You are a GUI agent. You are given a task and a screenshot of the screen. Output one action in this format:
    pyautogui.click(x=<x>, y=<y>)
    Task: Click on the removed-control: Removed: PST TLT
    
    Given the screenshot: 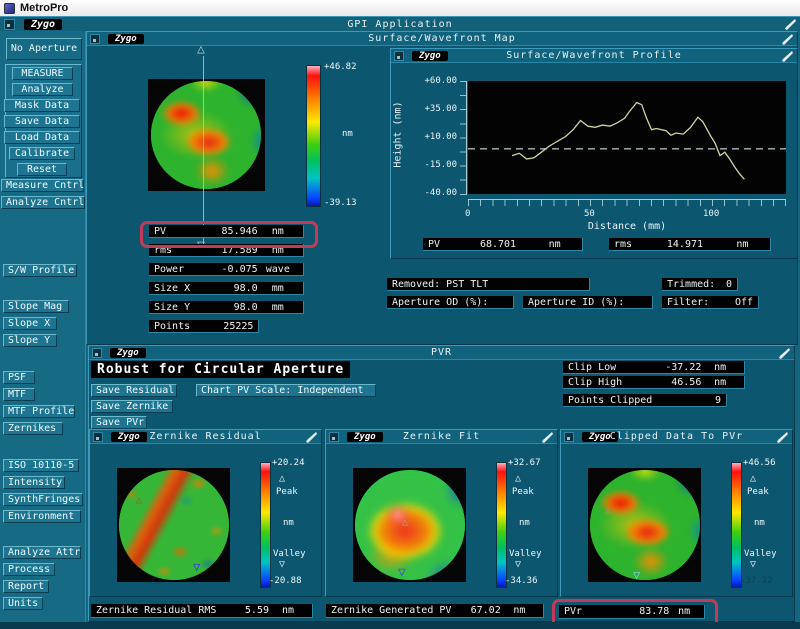 What is the action you would take?
    pyautogui.click(x=488, y=284)
    